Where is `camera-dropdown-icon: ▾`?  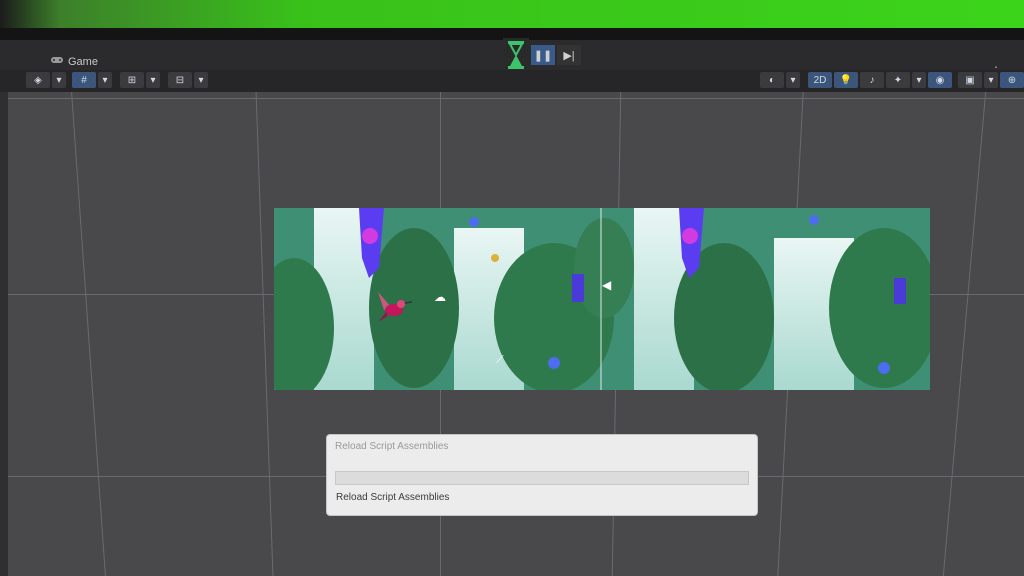 camera-dropdown-icon: ▾ is located at coordinates (991, 80).